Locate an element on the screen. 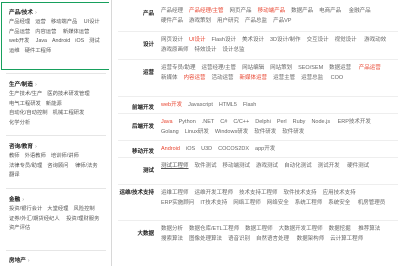 This screenshot has height=266, width=400. category-link: Android is located at coordinates (61, 41).